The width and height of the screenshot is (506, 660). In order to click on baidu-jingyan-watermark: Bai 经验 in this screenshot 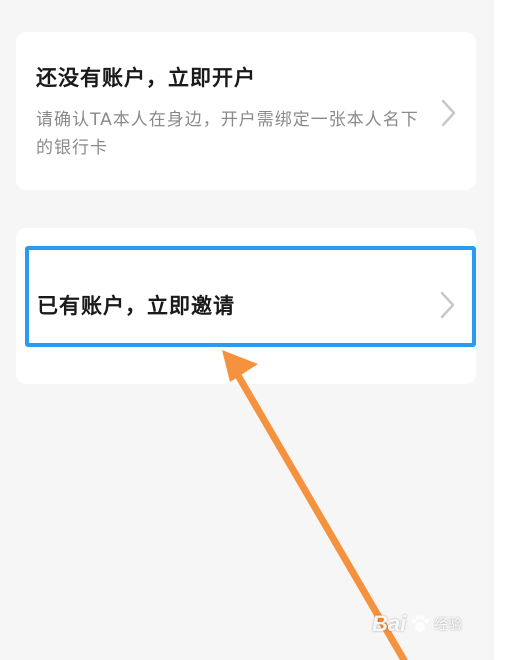, I will do `click(417, 624)`.